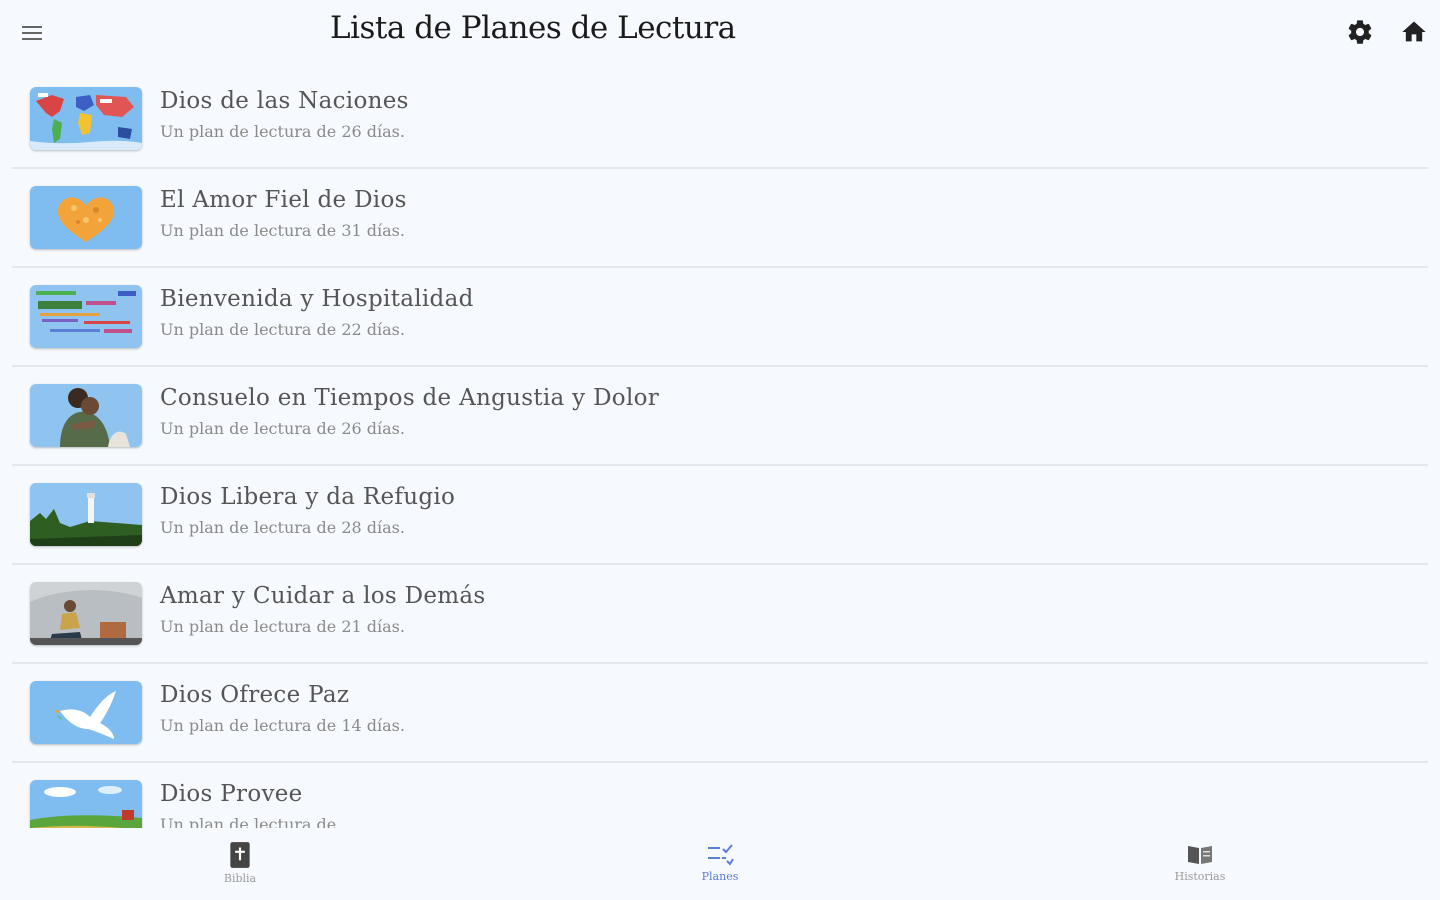 This screenshot has width=1440, height=900. I want to click on plan-checklist-icon, so click(721, 855).